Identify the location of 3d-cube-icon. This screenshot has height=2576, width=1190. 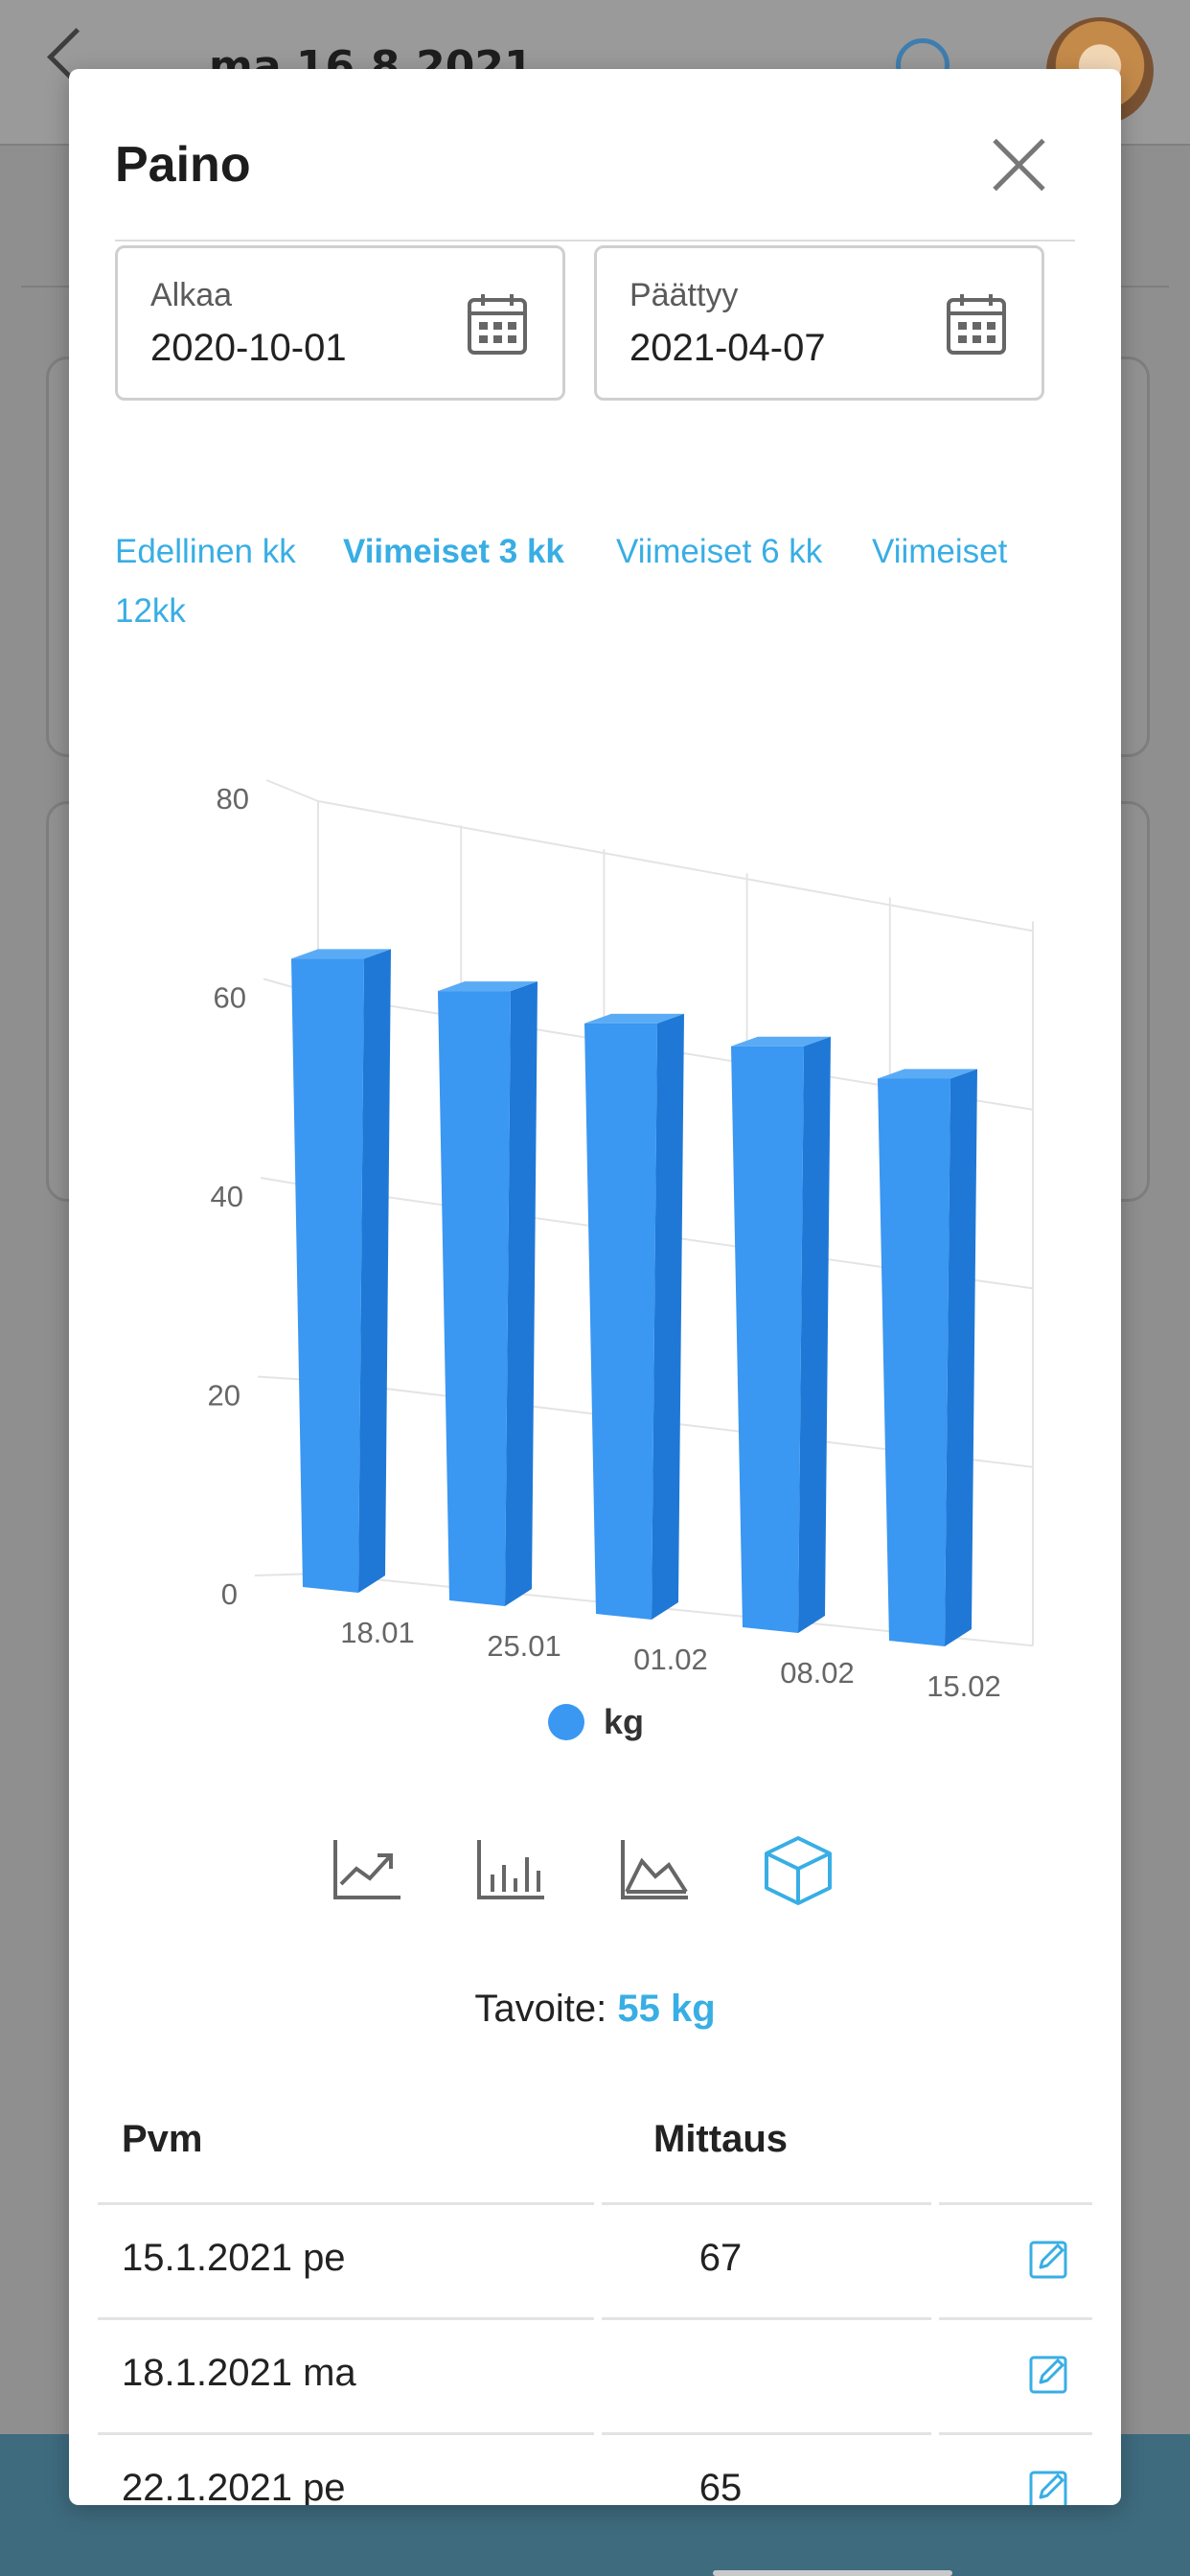
(798, 1869).